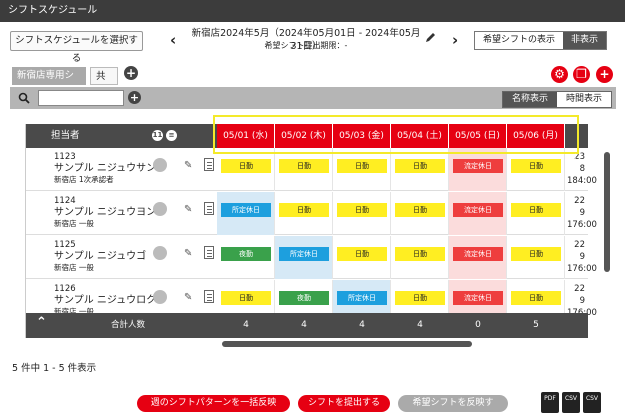 The width and height of the screenshot is (625, 417). Describe the element at coordinates (81, 98) in the screenshot. I see `search-input` at that location.